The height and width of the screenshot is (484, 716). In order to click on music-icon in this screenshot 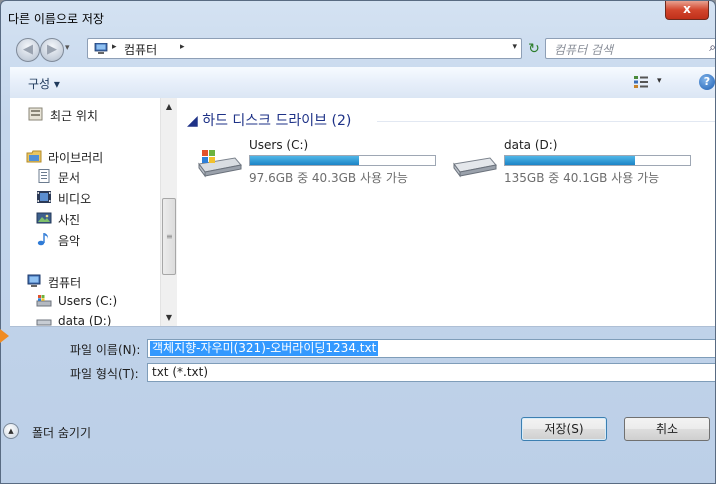, I will do `click(42, 239)`.